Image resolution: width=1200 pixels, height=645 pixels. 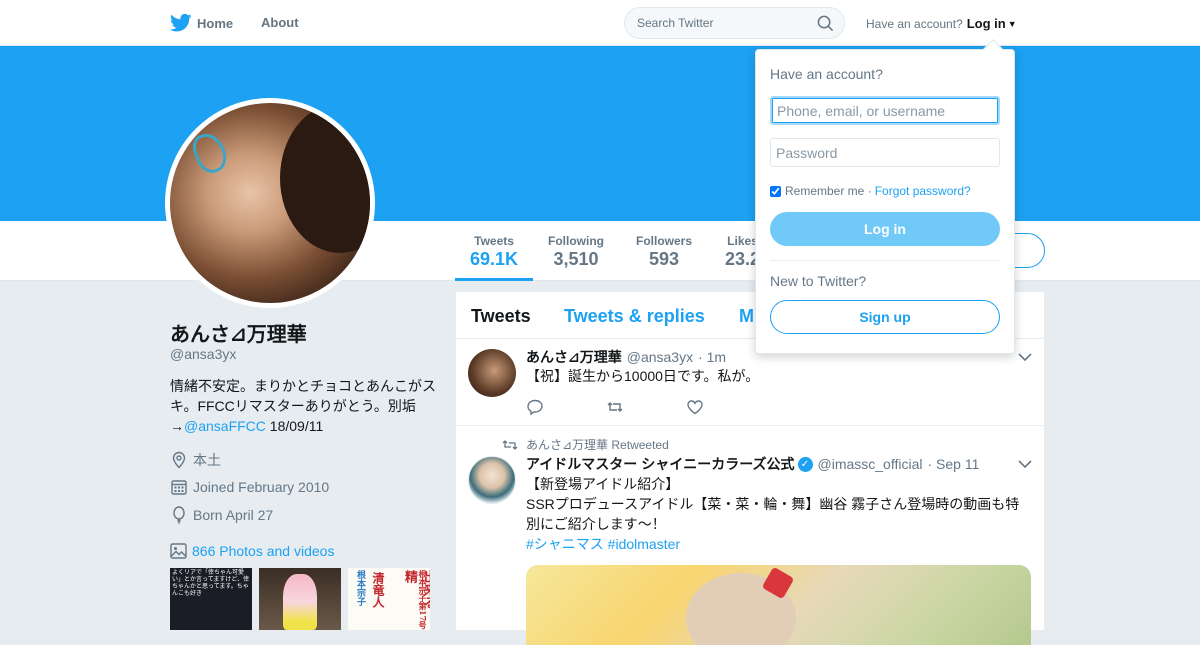 I want to click on nav-about: About, so click(x=280, y=22).